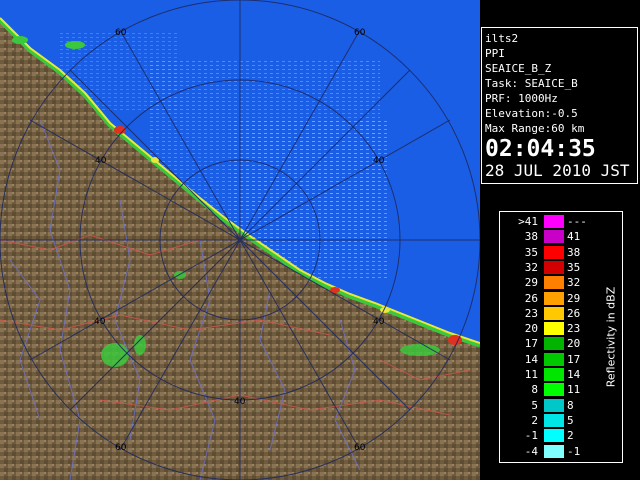  What do you see at coordinates (531, 359) in the screenshot?
I see `legend-low-value: 14` at bounding box center [531, 359].